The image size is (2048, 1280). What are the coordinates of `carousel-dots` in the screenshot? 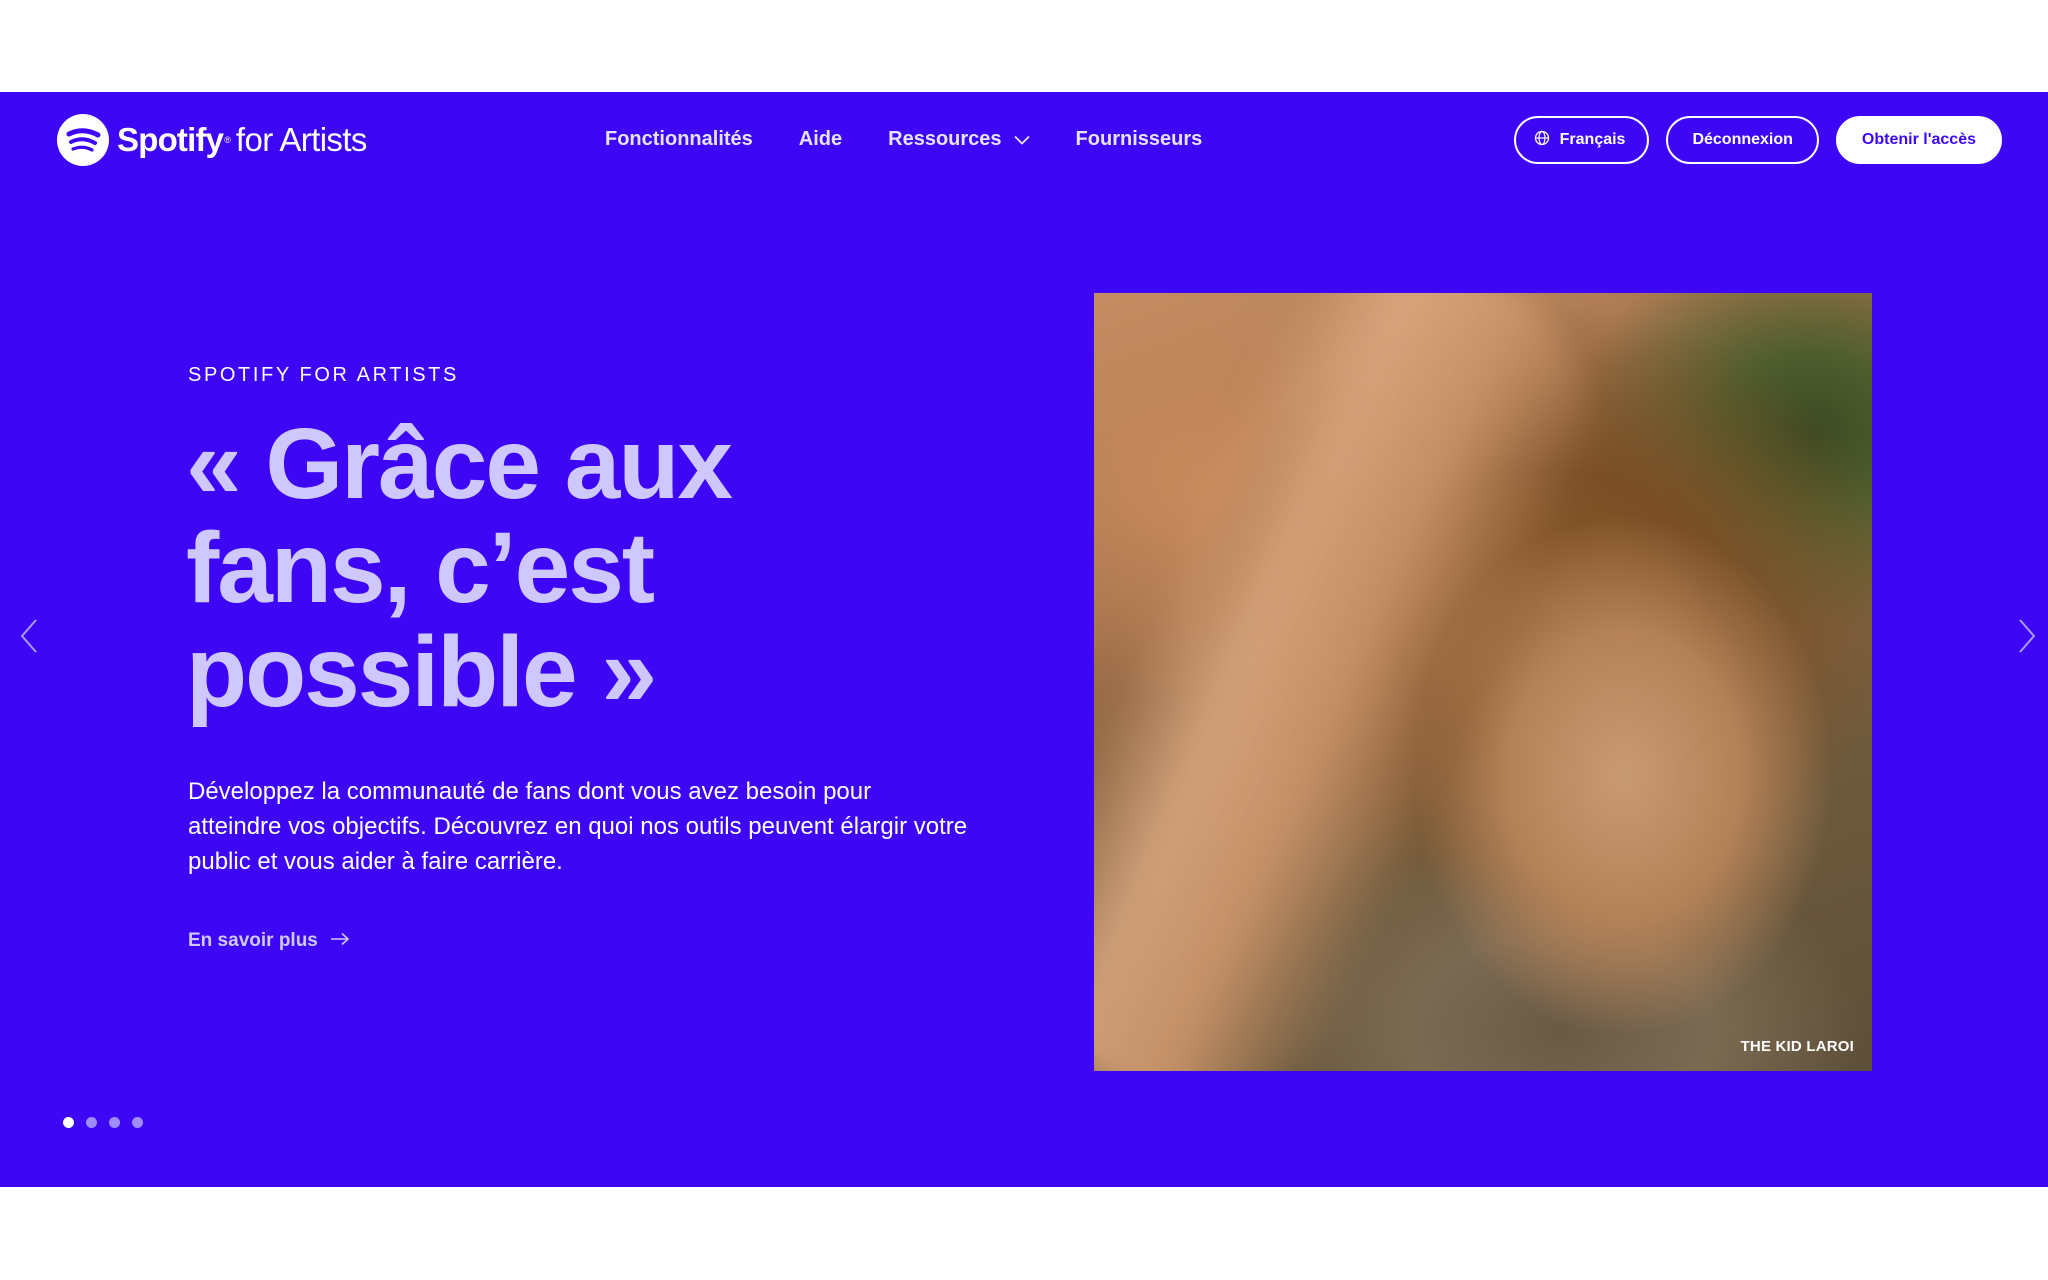 It's located at (109, 1122).